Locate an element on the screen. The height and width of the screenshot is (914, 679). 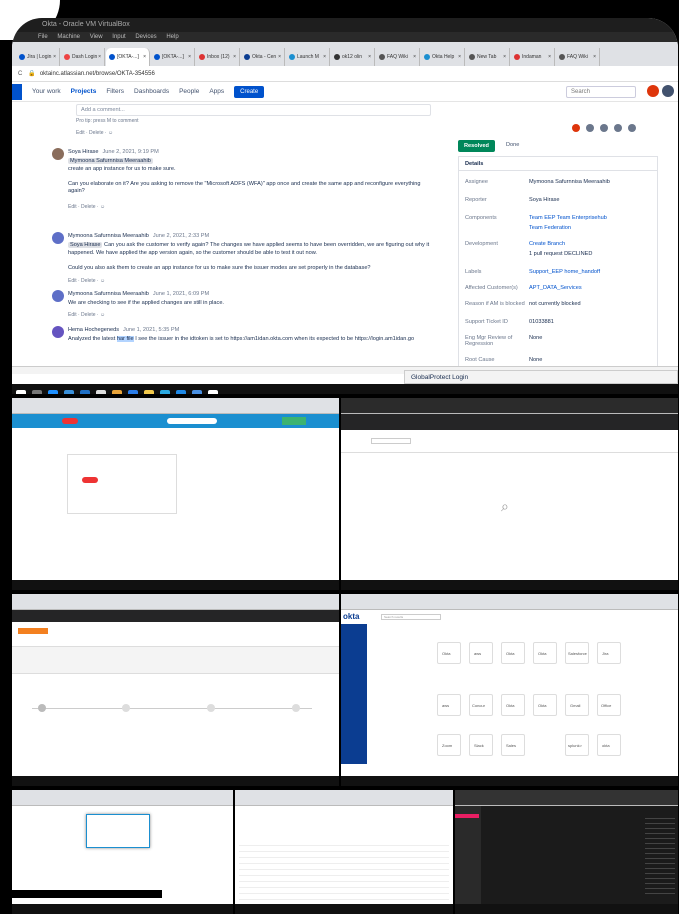
jira-logo-icon is located at coordinates (17, 91).